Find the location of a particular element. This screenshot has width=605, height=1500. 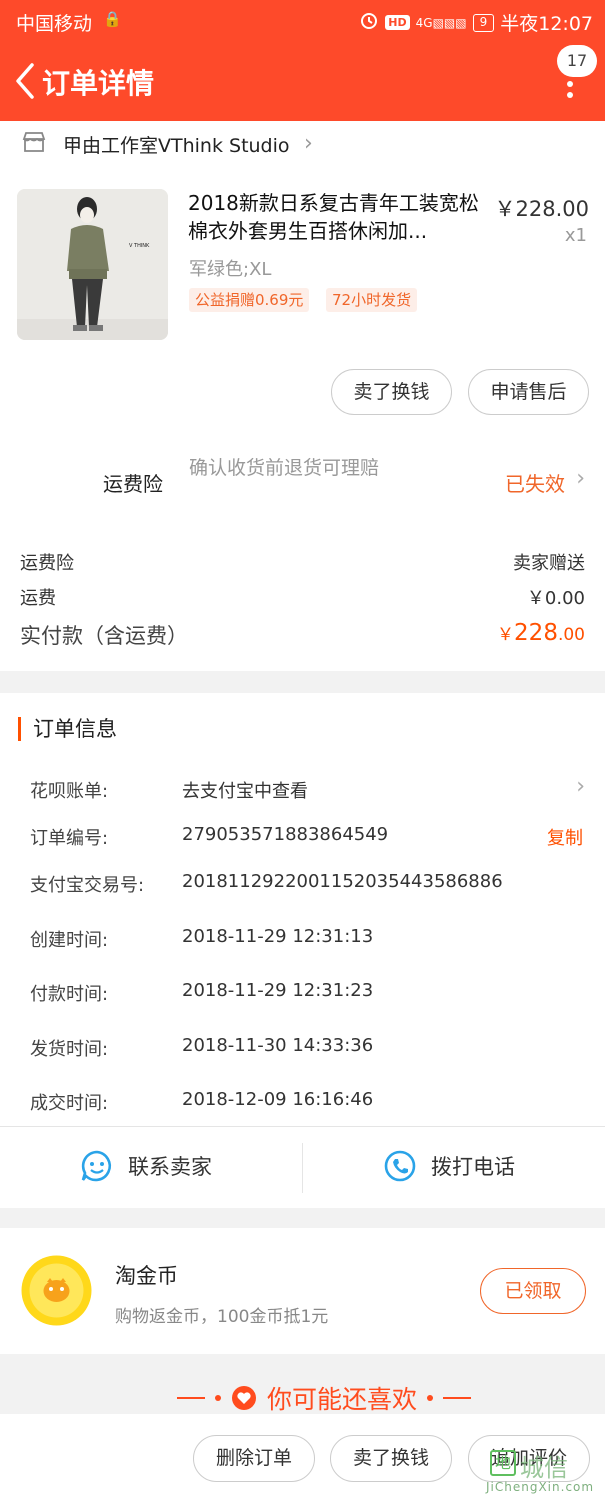

call-phone-label: 拨打电话 is located at coordinates (473, 1167).